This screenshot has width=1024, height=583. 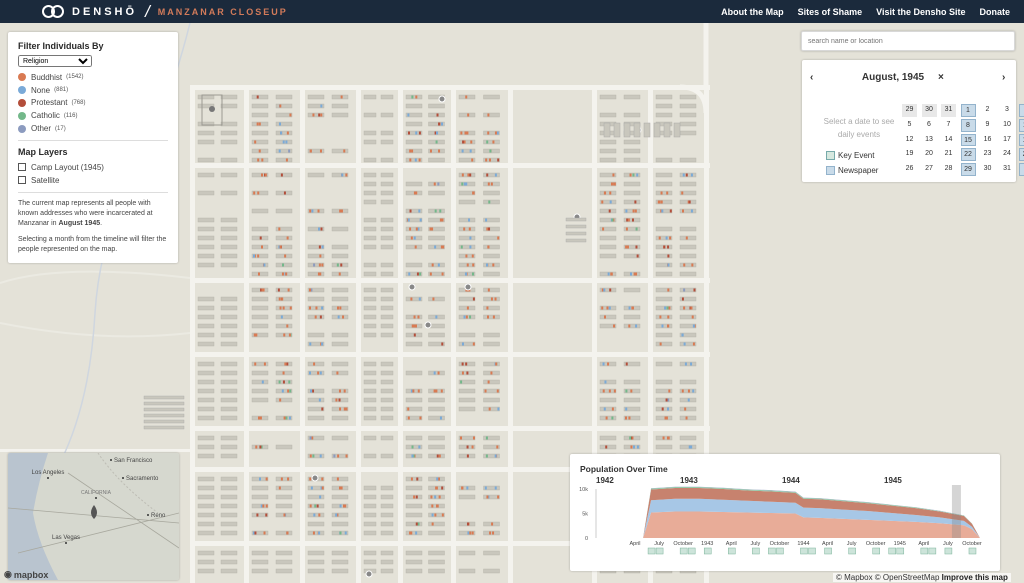 What do you see at coordinates (1021, 110) in the screenshot?
I see `calendar-day: 4` at bounding box center [1021, 110].